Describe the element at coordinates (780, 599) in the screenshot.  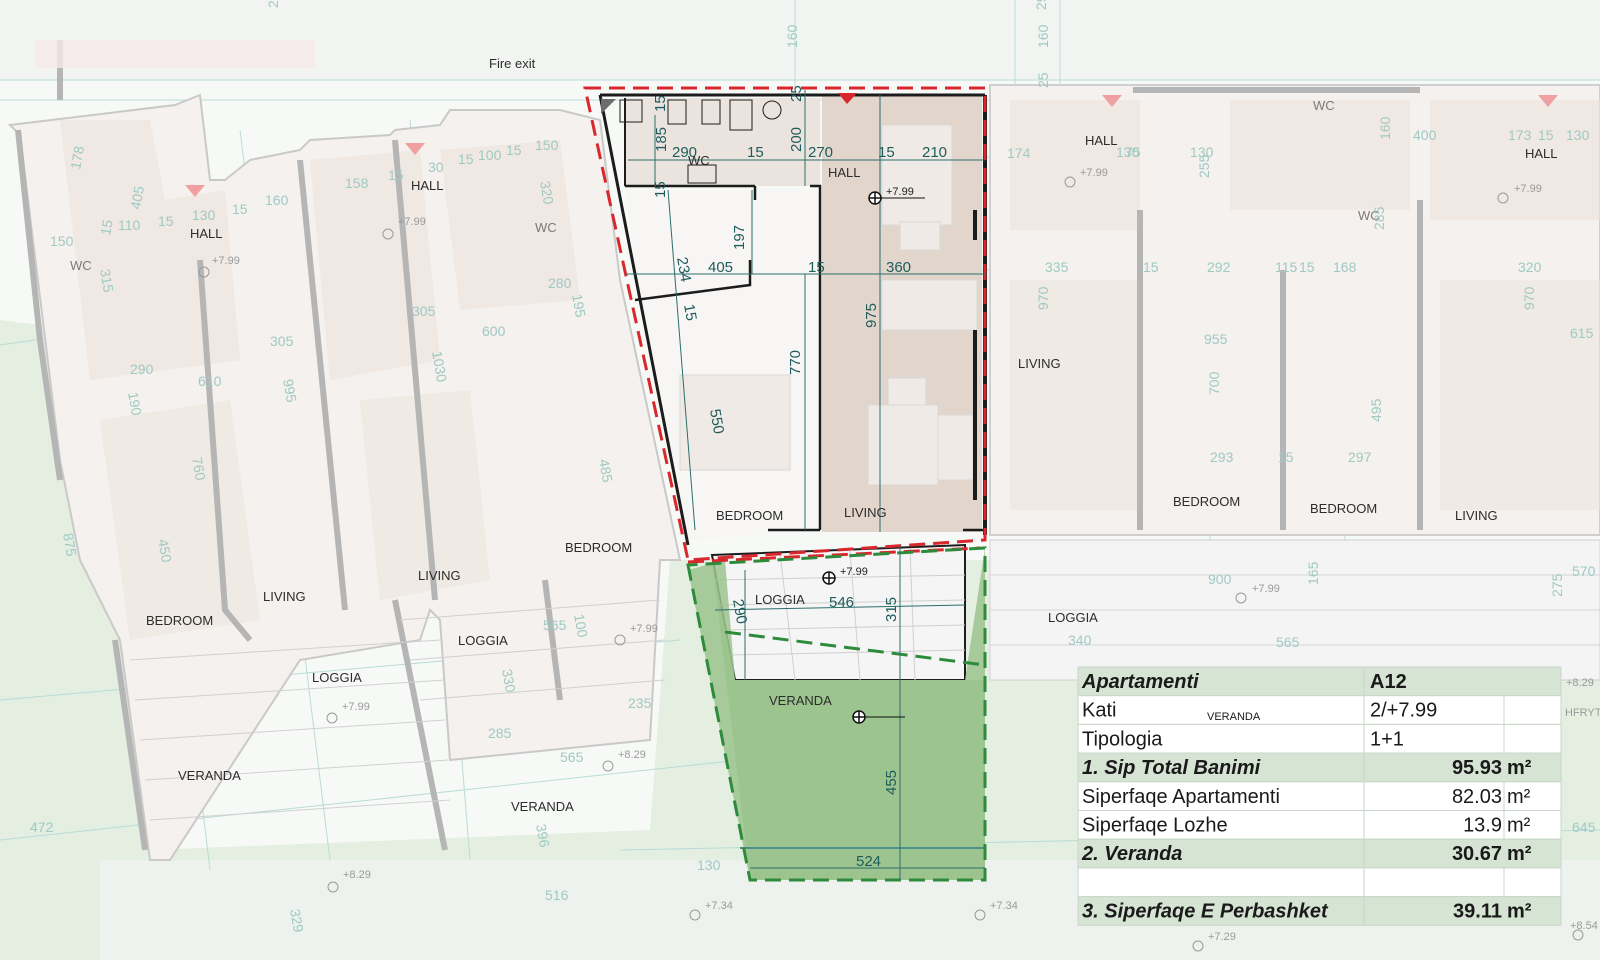
I see `room-label-loggia: LOGGIA` at that location.